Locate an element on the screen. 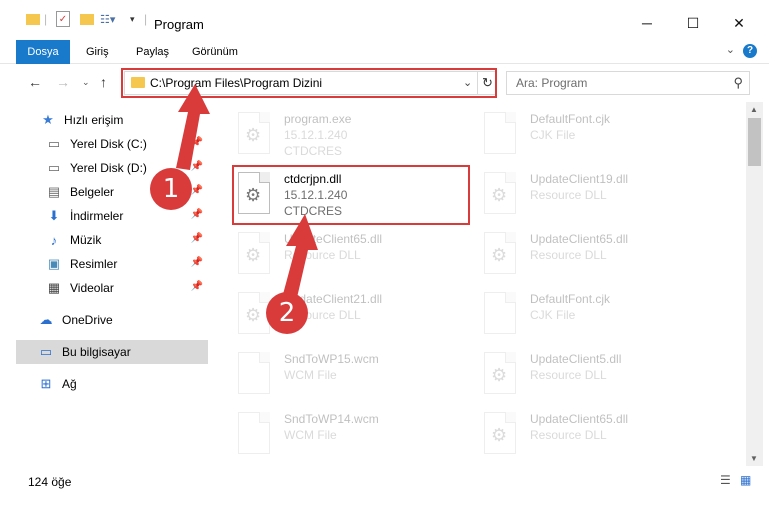 This screenshot has width=769, height=506. annotation-arrows is located at coordinates (247, 193).